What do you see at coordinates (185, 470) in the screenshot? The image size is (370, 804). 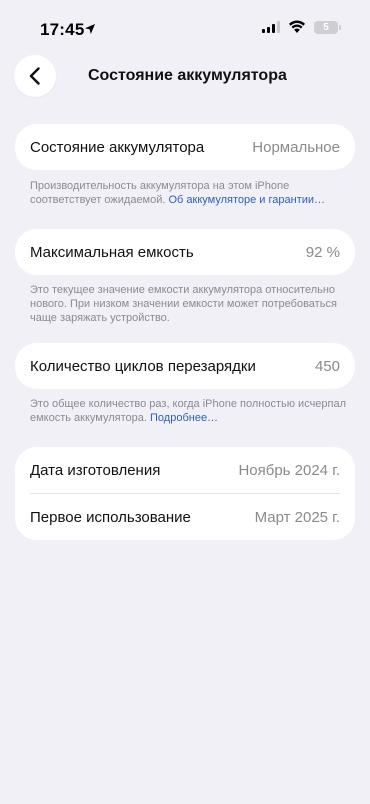 I see `manufacture-date-row: Дата изготовления Ноябрь 2024 г.` at bounding box center [185, 470].